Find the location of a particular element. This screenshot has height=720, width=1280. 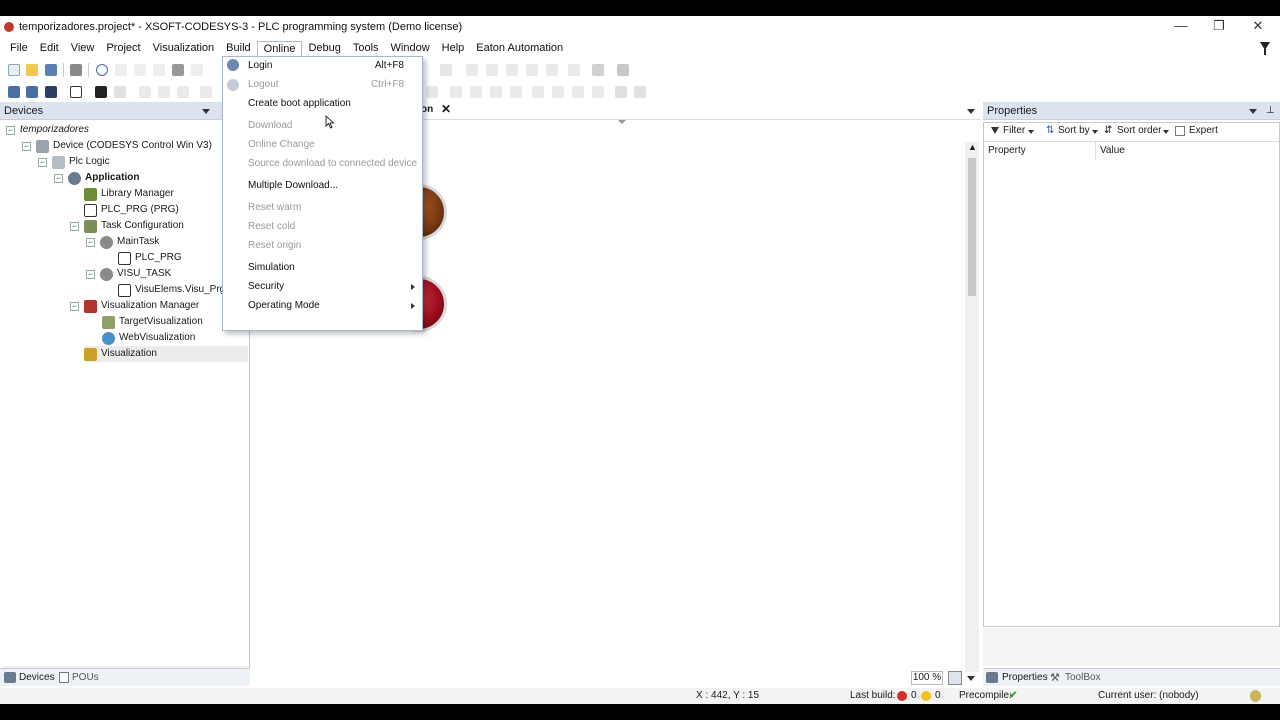

redo-icon is located at coordinates (121, 70).